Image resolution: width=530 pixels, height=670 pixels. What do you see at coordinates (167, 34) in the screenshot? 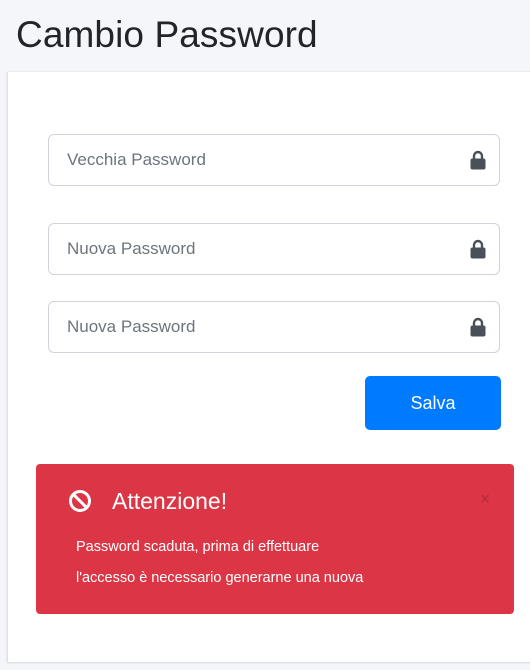
I see `page-title: Cambio Password` at bounding box center [167, 34].